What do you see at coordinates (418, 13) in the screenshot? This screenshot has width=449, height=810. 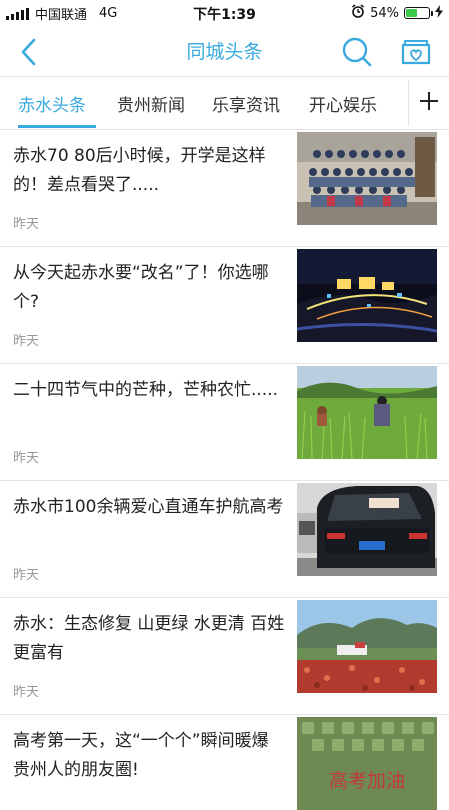 I see `battery-icon` at bounding box center [418, 13].